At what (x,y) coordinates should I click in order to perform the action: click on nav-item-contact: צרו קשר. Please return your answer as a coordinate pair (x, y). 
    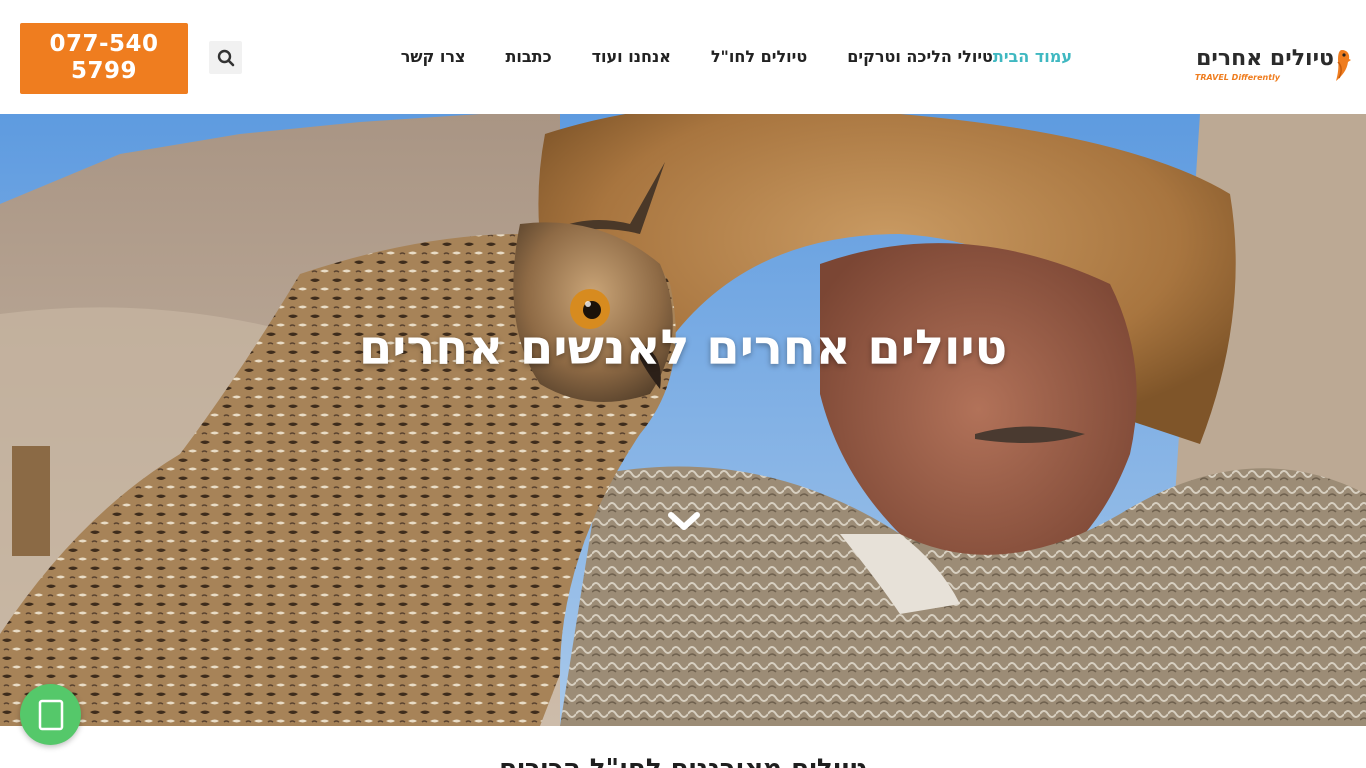
    Looking at the image, I should click on (433, 57).